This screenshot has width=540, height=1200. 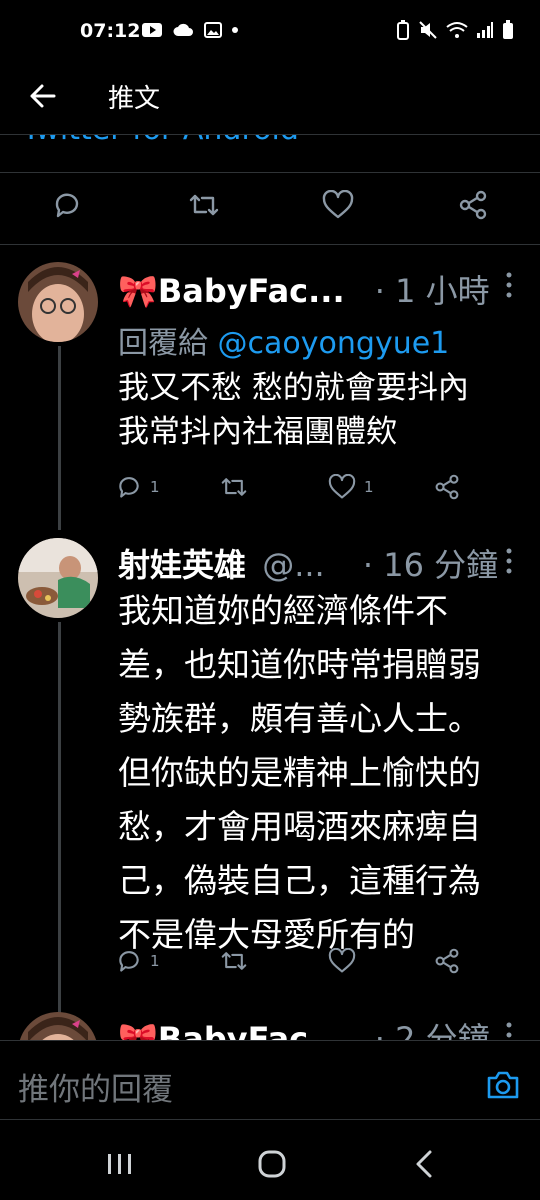 I want to click on cloud-icon, so click(x=183, y=29).